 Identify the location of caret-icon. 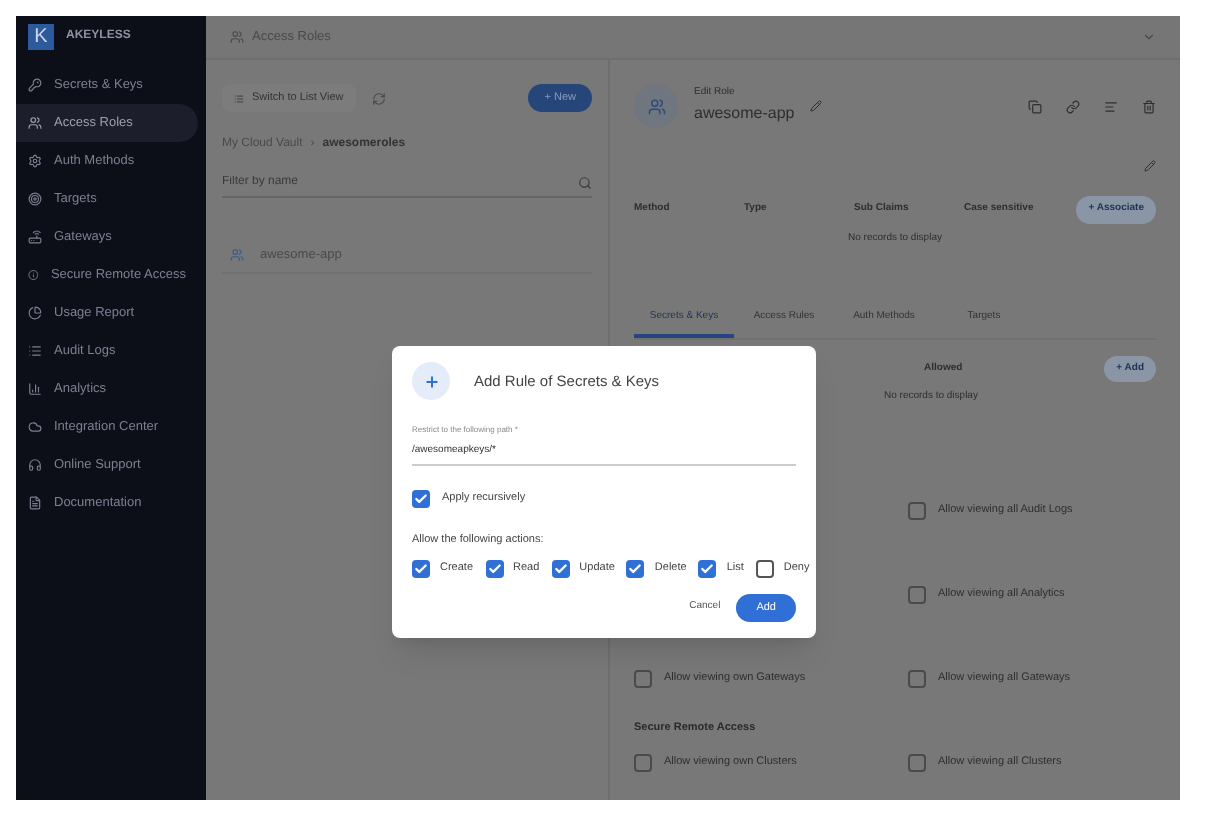
(1149, 37).